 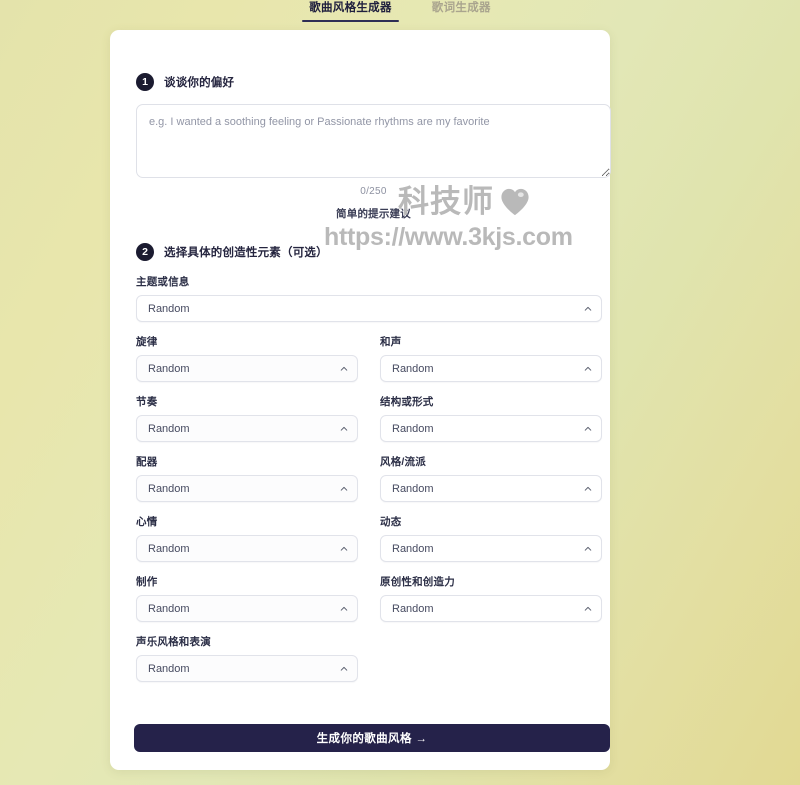 What do you see at coordinates (491, 488) in the screenshot?
I see `select-style-genre: Random` at bounding box center [491, 488].